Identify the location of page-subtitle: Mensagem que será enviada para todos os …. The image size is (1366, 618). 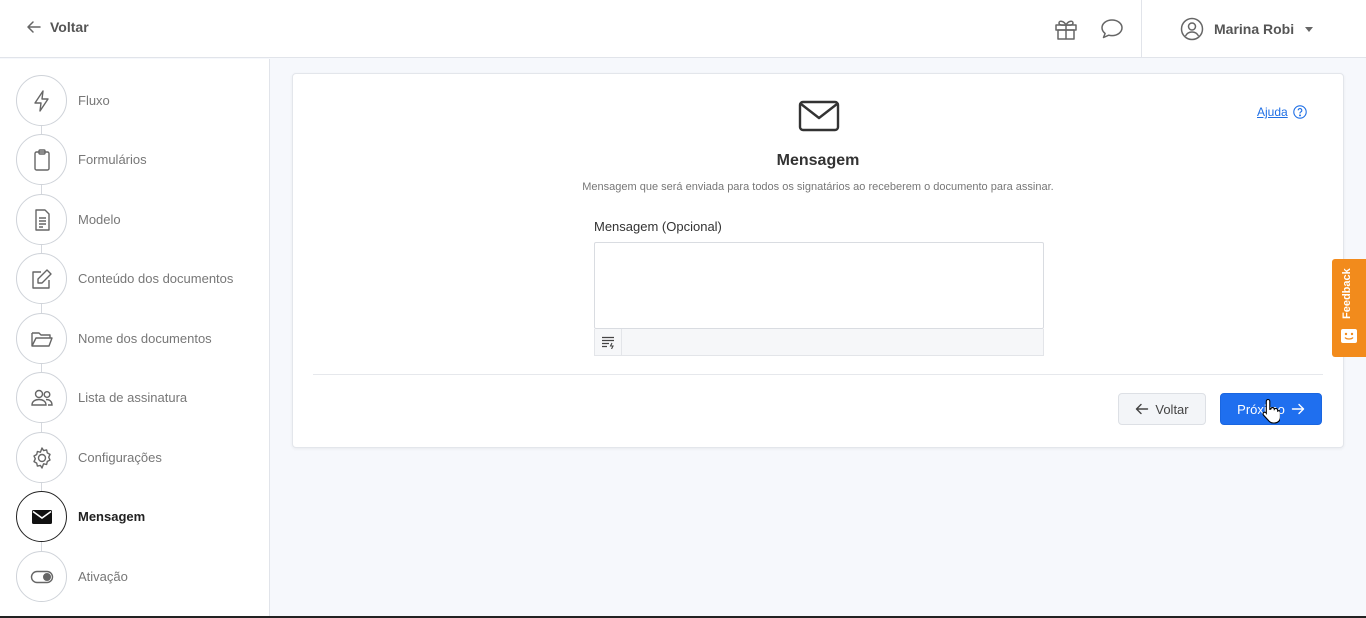
(818, 187).